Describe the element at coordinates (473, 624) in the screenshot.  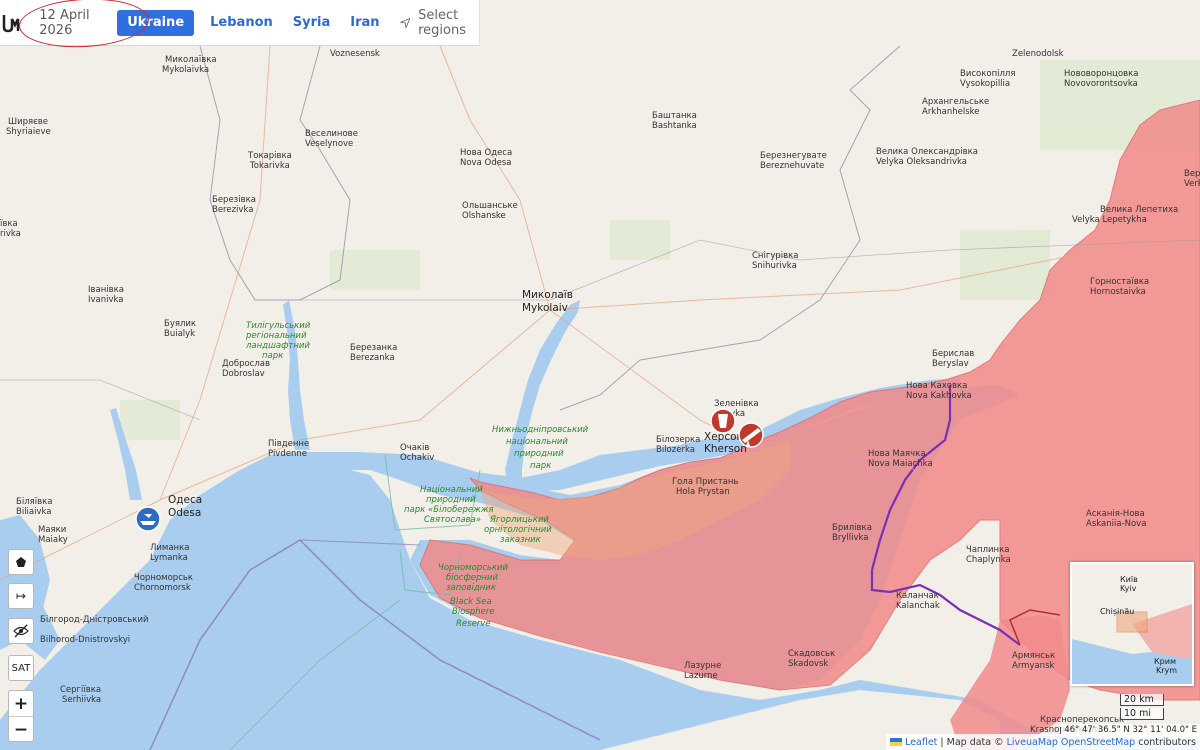
I see `svg-text: Reserve` at that location.